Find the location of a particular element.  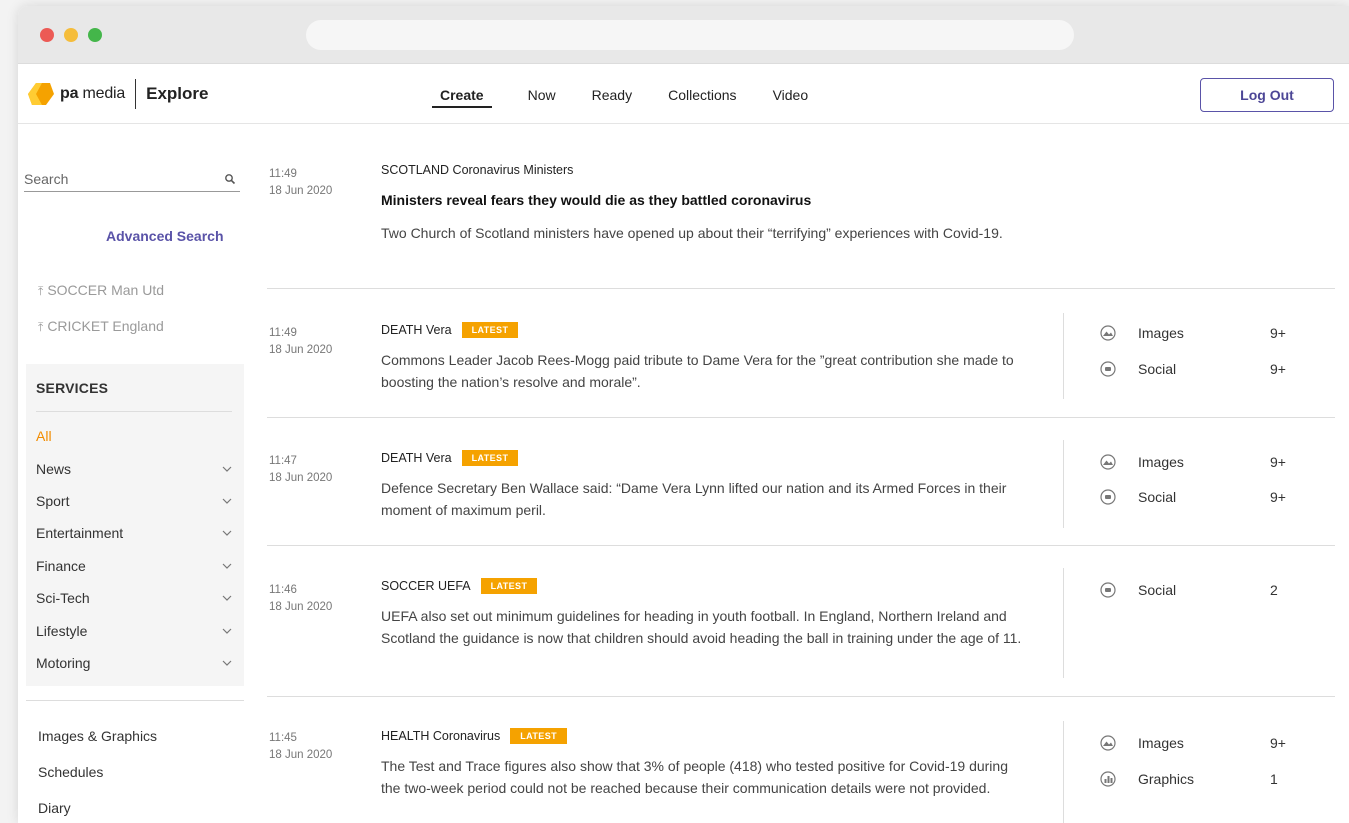

service-finance: Finance is located at coordinates (134, 566).